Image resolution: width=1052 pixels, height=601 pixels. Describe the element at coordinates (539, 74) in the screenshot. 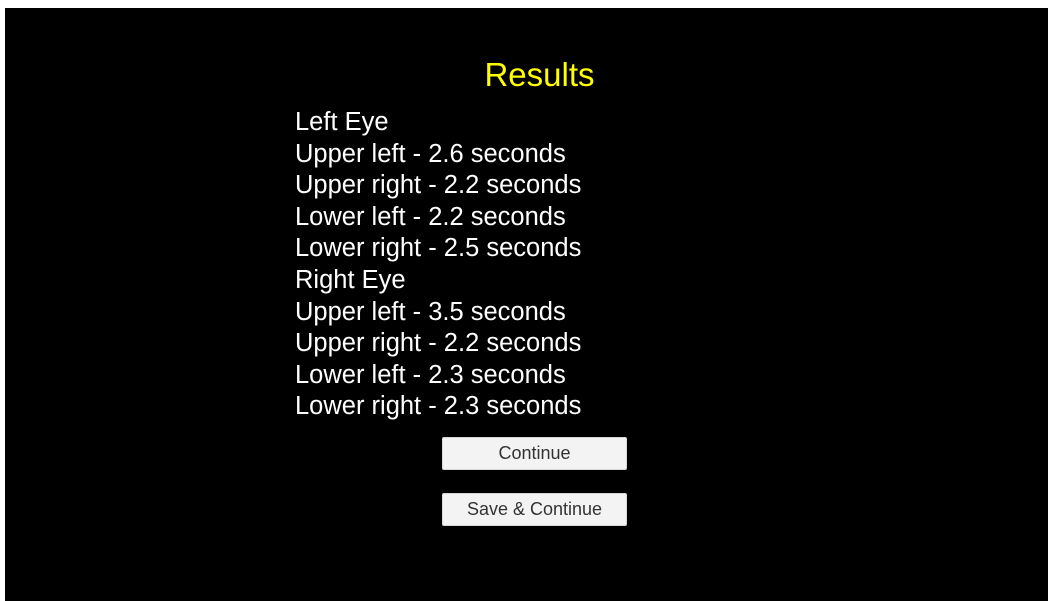

I see `page-title: Results` at that location.